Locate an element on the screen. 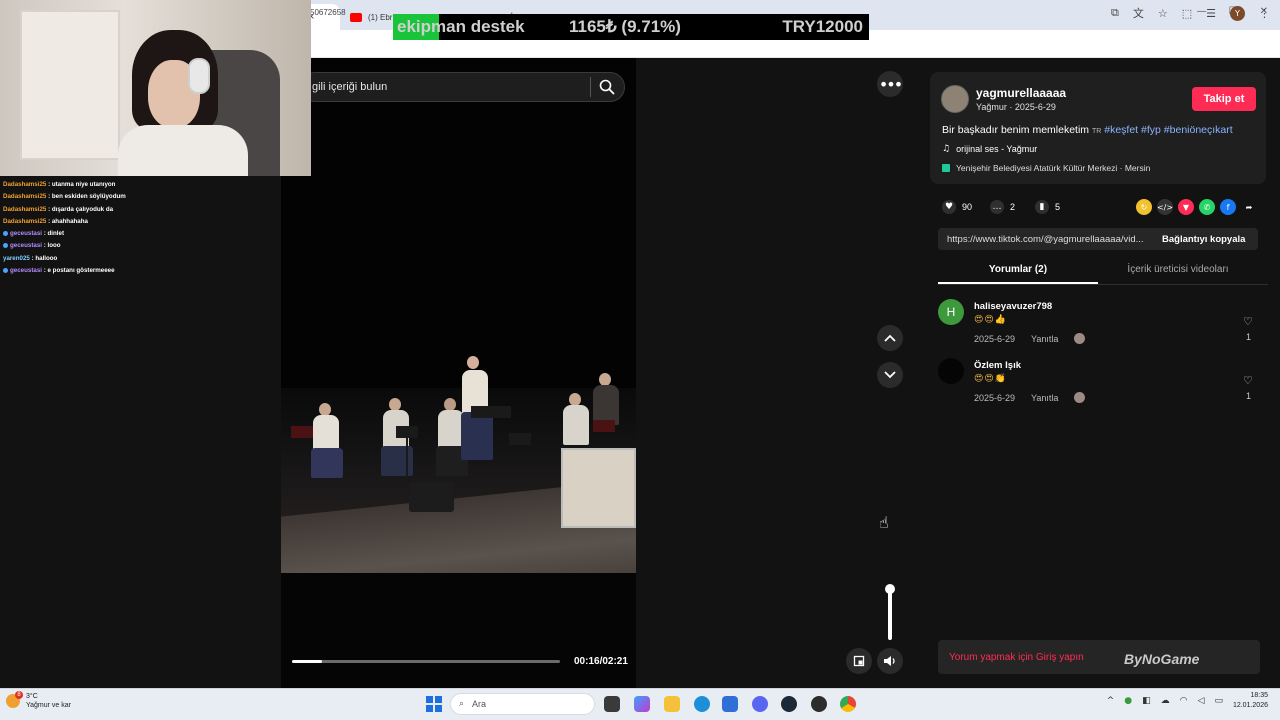 The height and width of the screenshot is (720, 1280). next-video-button is located at coordinates (890, 375).